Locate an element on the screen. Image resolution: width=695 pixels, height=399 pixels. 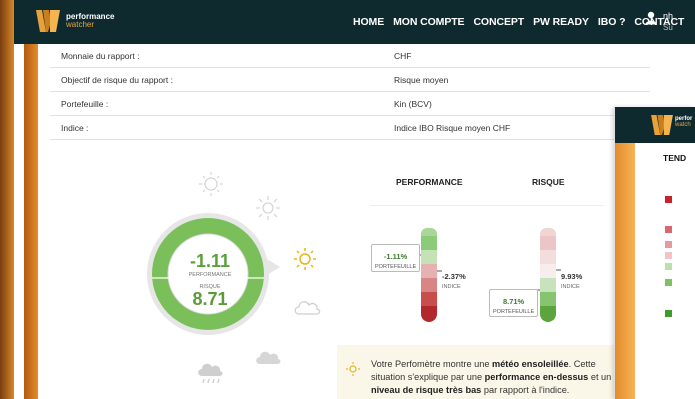
risk-portfolio-callout: 8.71% PORTEFEUILLE is located at coordinates (514, 303).